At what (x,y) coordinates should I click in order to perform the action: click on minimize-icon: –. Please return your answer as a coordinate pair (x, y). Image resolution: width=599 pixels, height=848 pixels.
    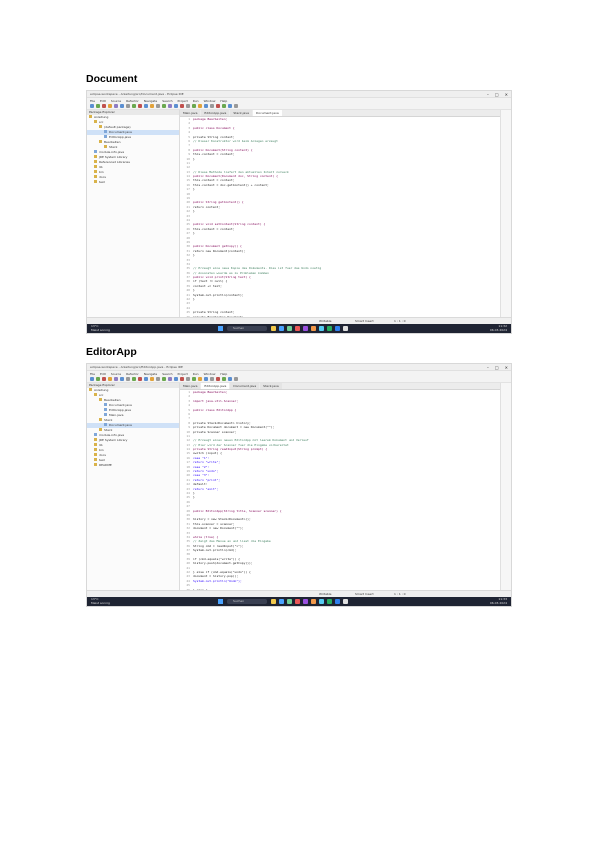
    Looking at the image, I should click on (488, 367).